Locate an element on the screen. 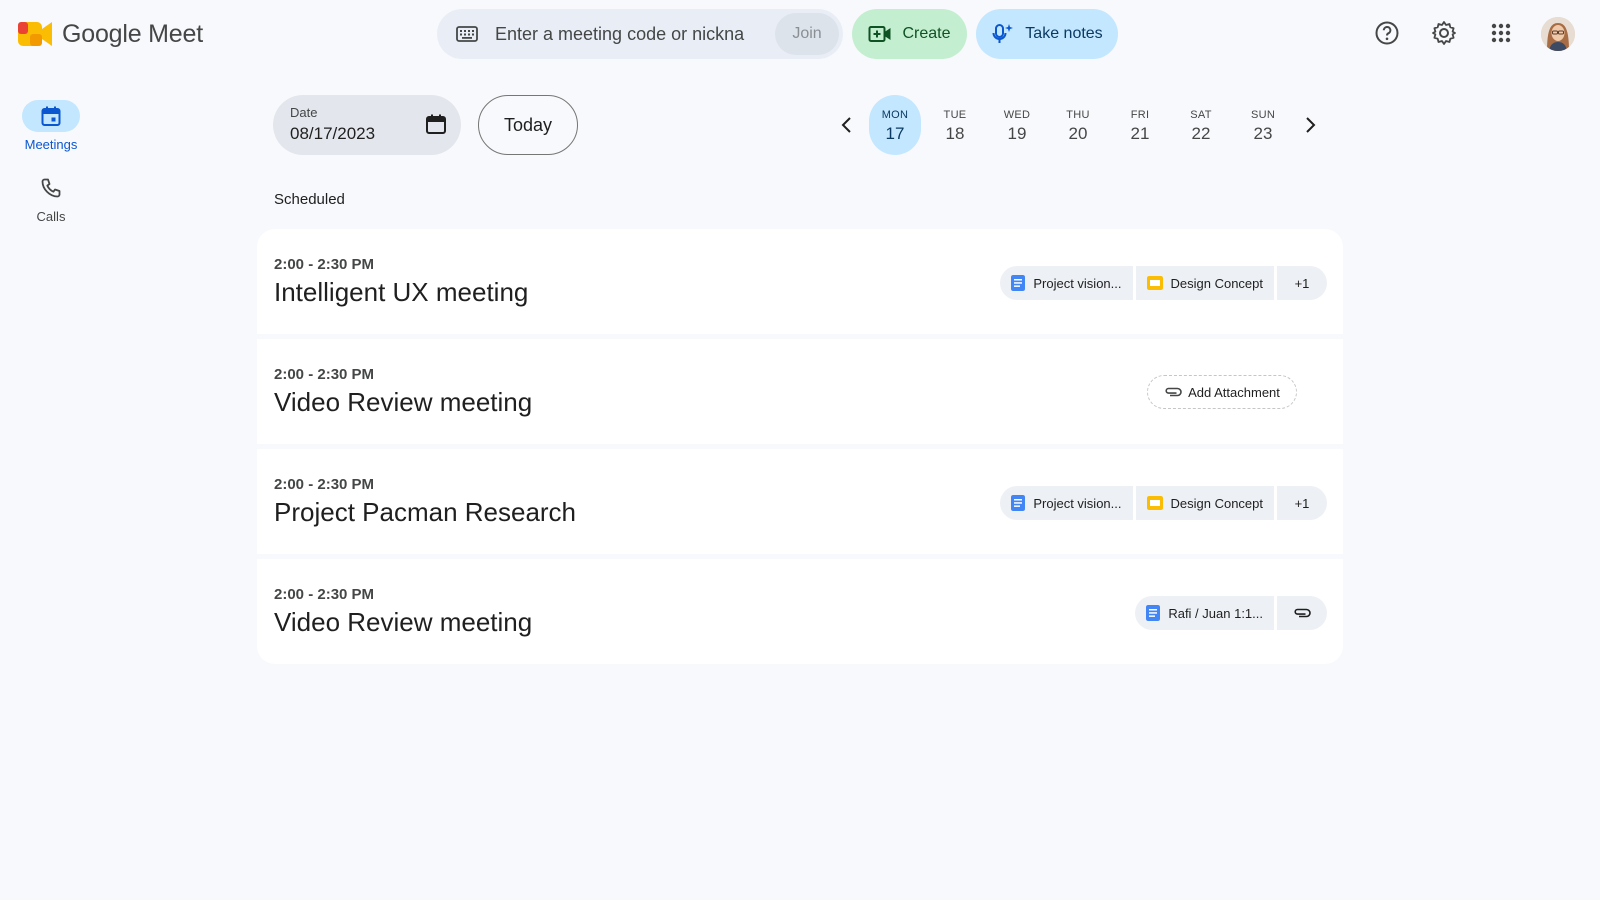 This screenshot has height=900, width=1600. top-bar: Google Meet Join Create Take notes is located at coordinates (800, 34).